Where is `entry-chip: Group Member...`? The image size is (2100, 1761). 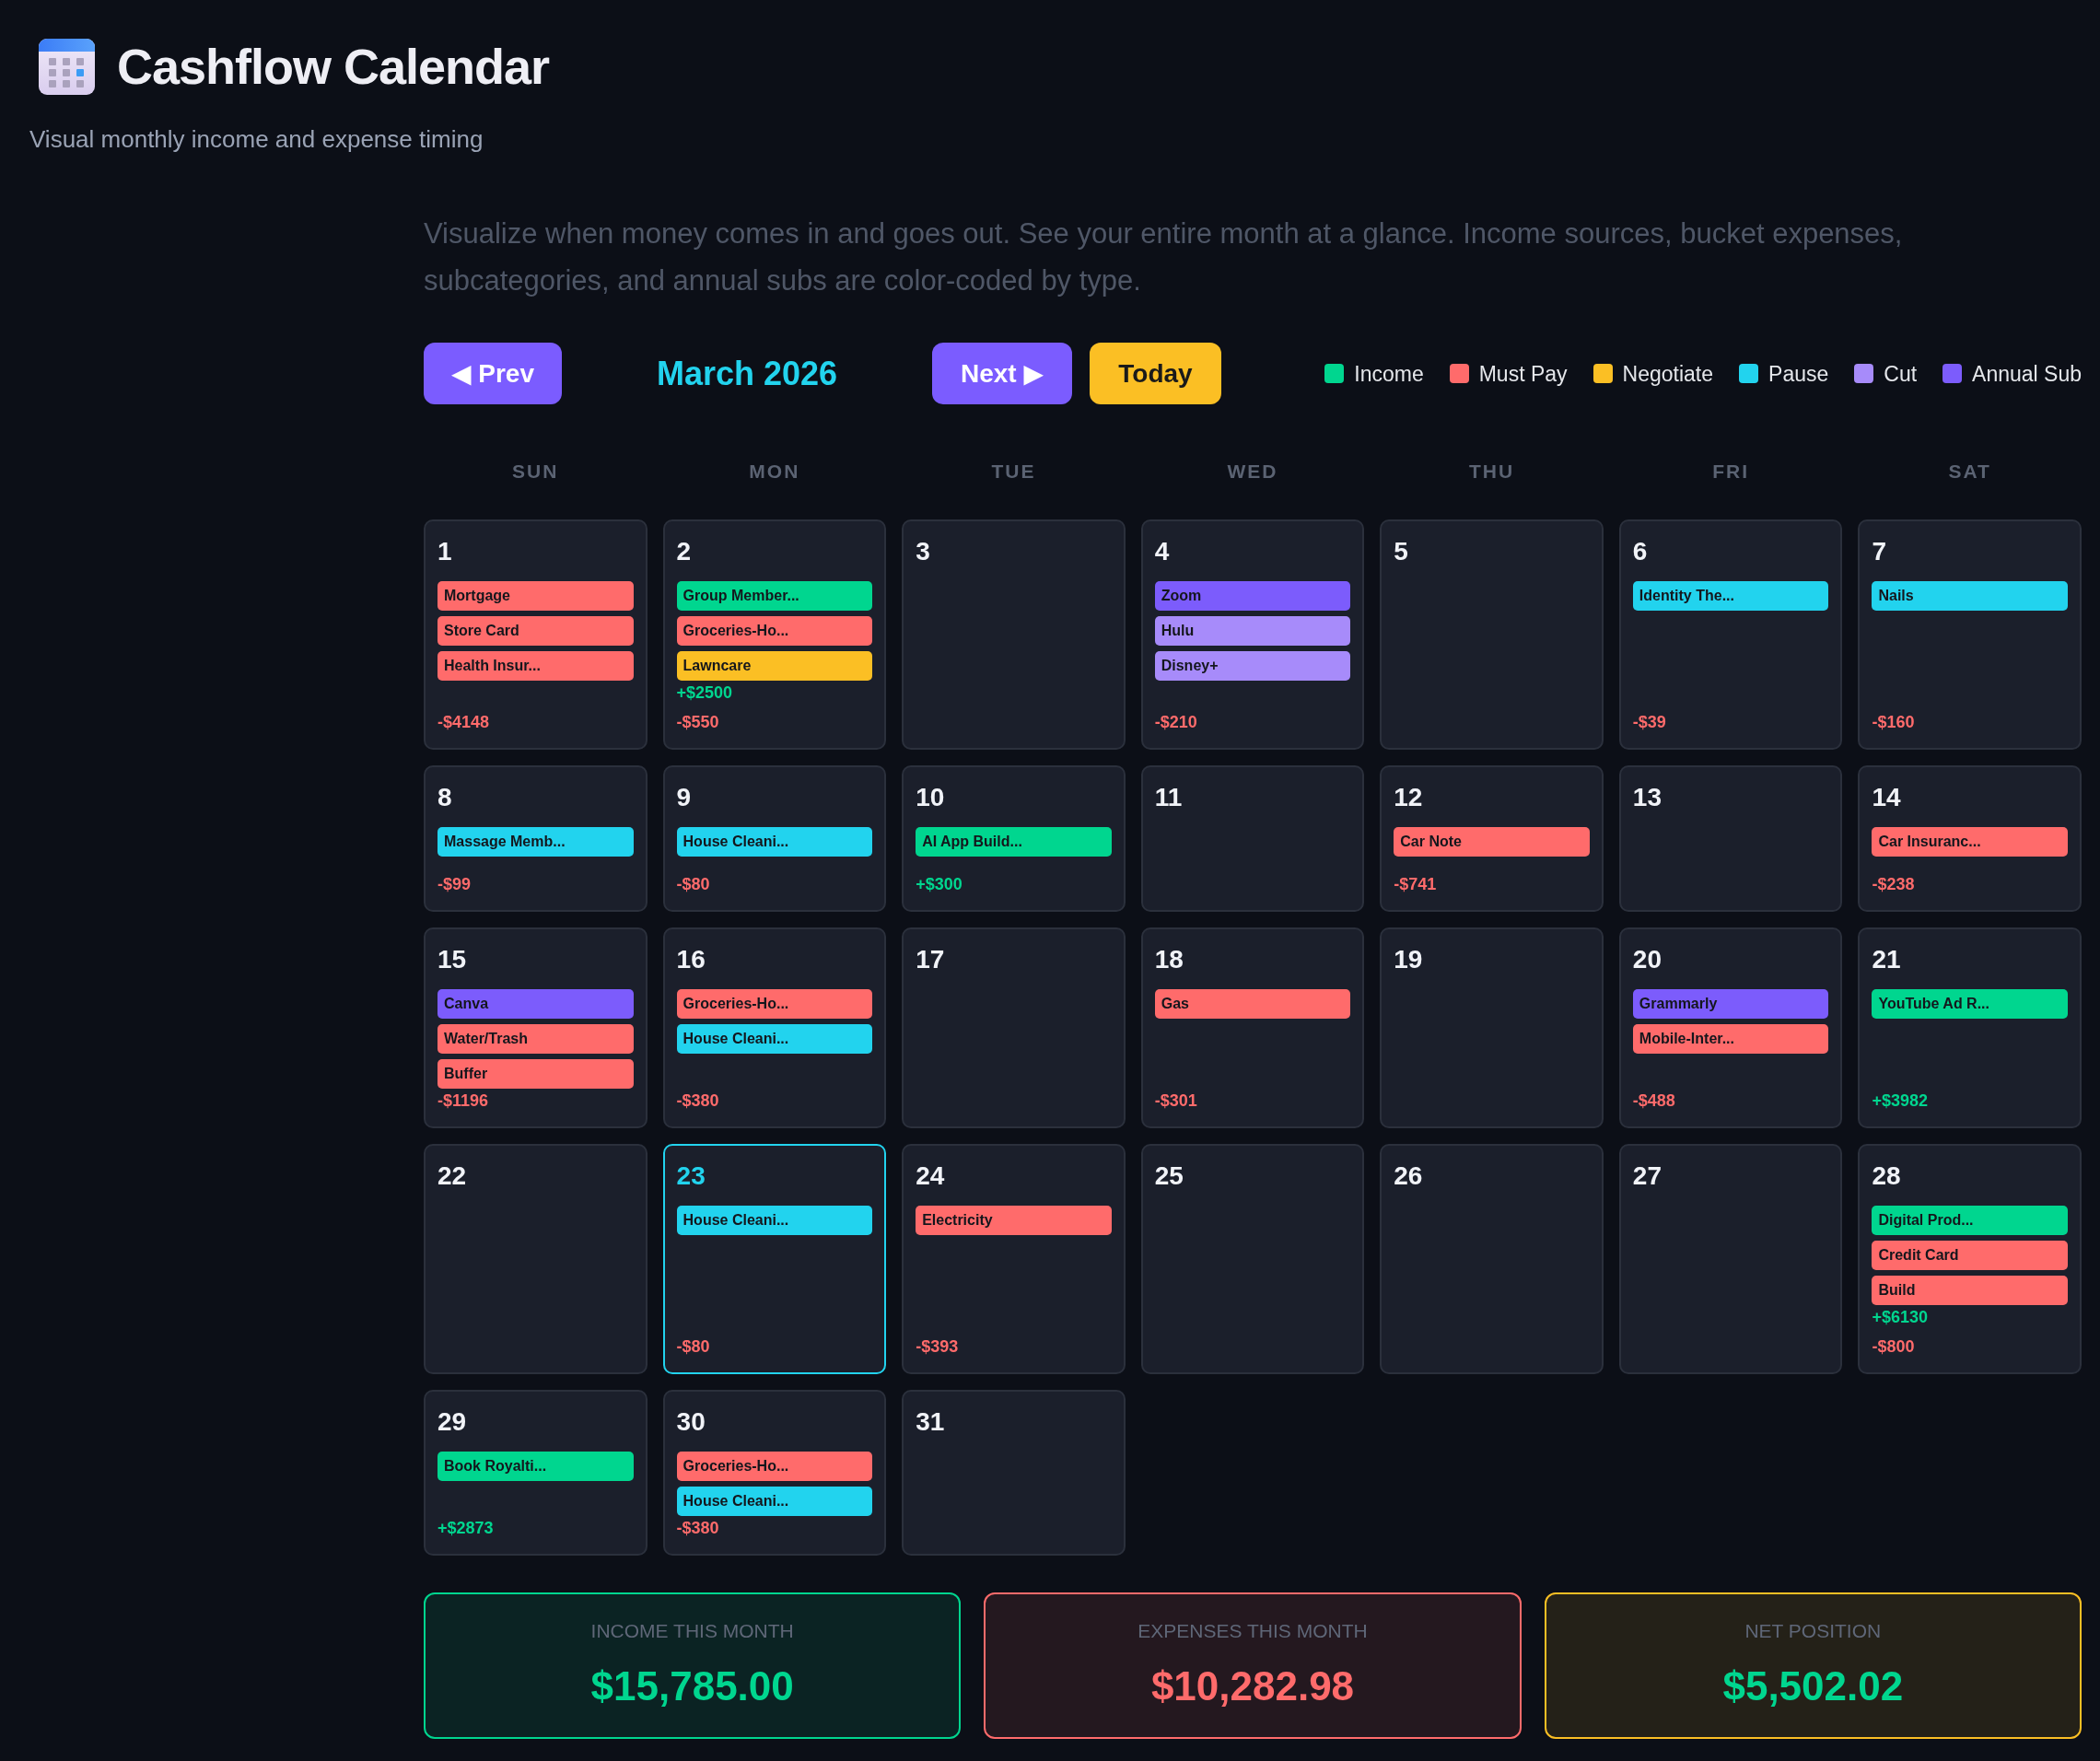
entry-chip: Group Member... is located at coordinates (774, 596).